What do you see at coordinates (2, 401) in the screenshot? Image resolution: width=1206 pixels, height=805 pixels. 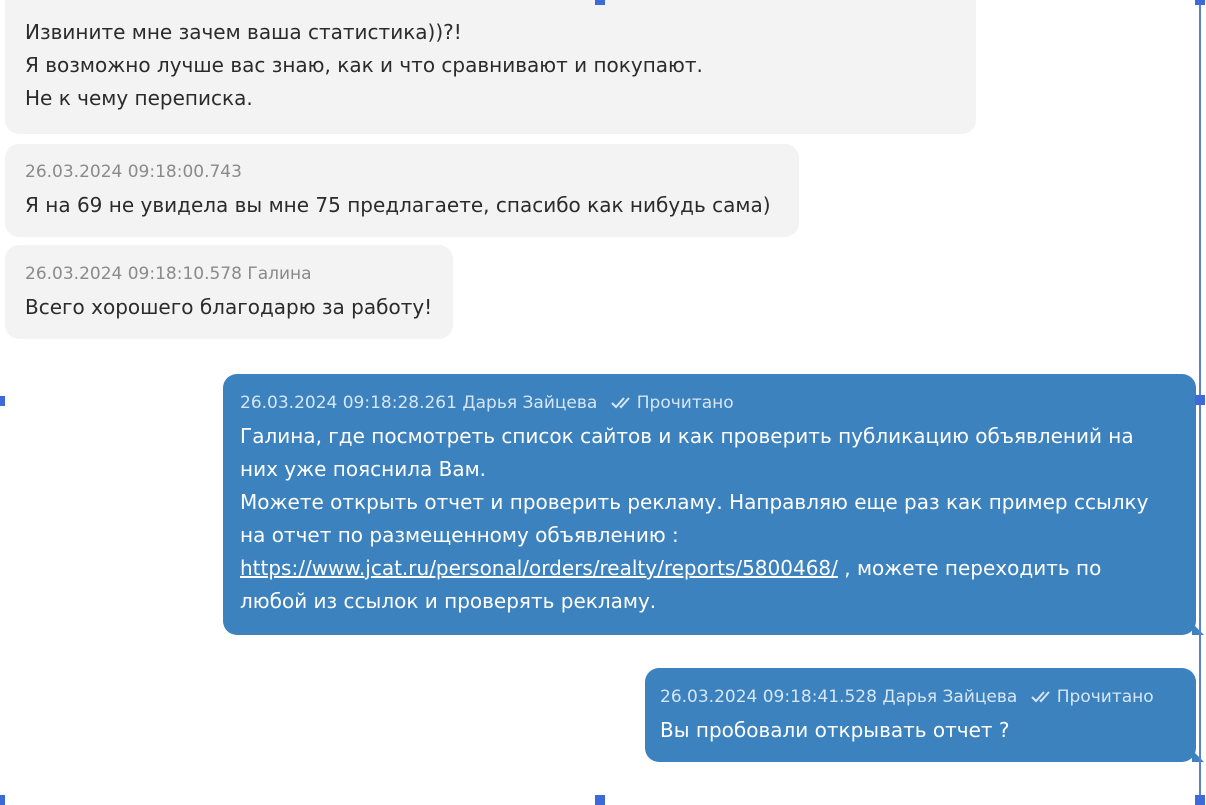 I see `resize-handle-left` at bounding box center [2, 401].